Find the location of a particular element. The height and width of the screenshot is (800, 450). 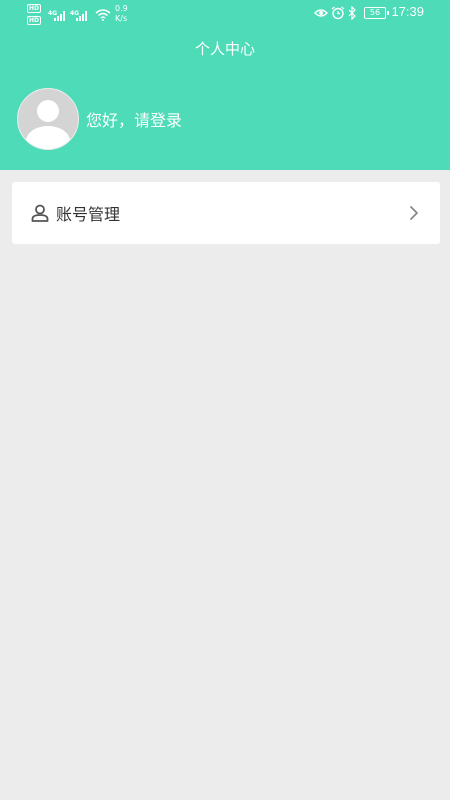

status-bar-right: 56 17:39 is located at coordinates (369, 14).